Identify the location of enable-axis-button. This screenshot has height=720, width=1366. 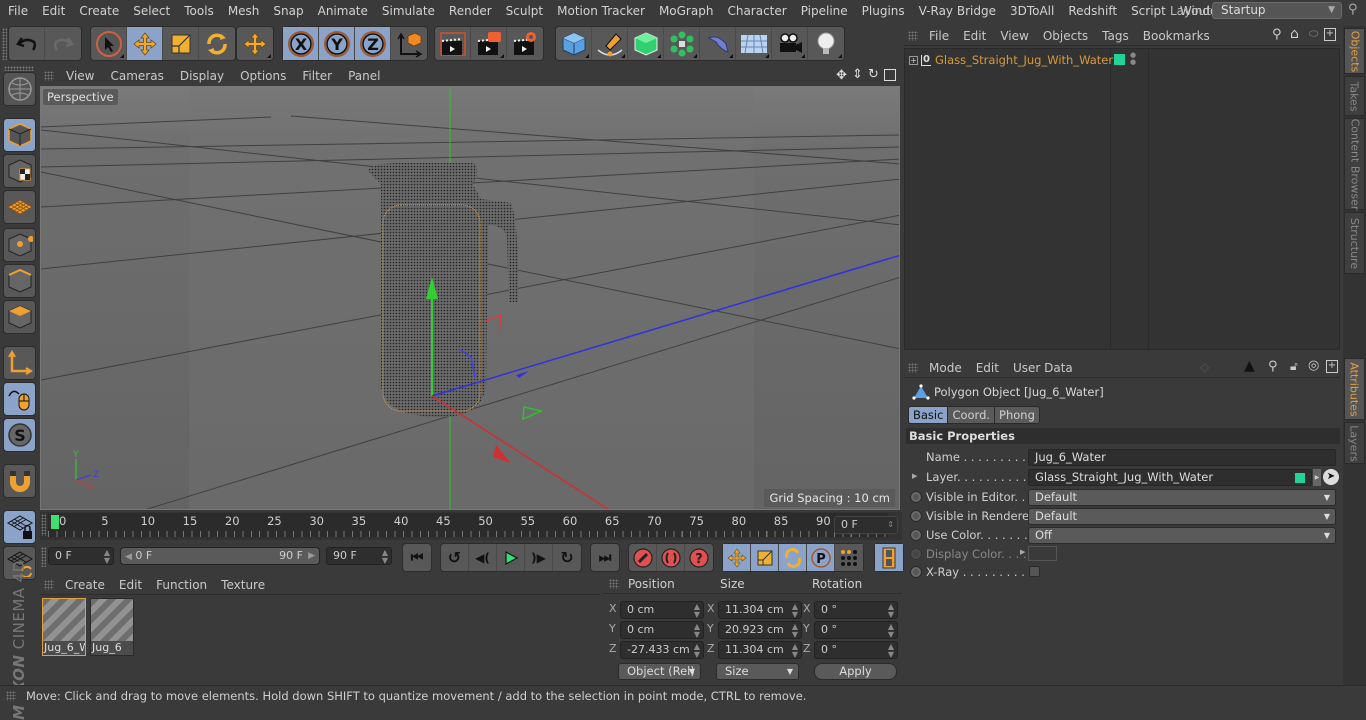
(19, 363).